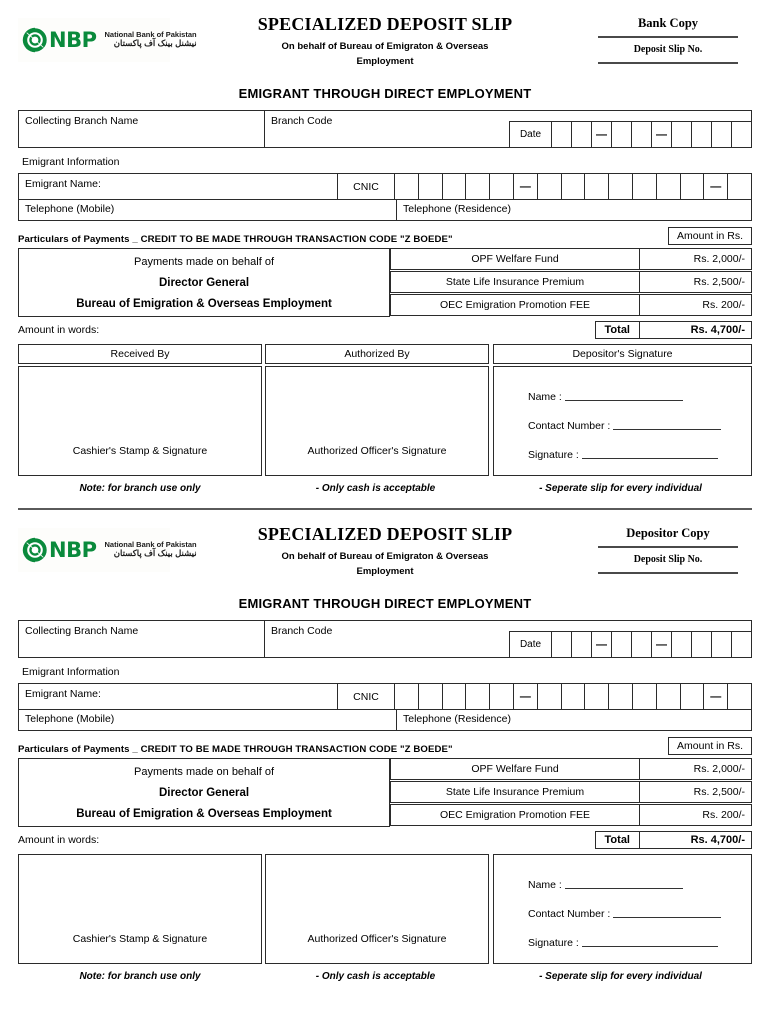 The width and height of the screenshot is (770, 1024). Describe the element at coordinates (545, 397) in the screenshot. I see `depositor-name-label: Name :` at that location.